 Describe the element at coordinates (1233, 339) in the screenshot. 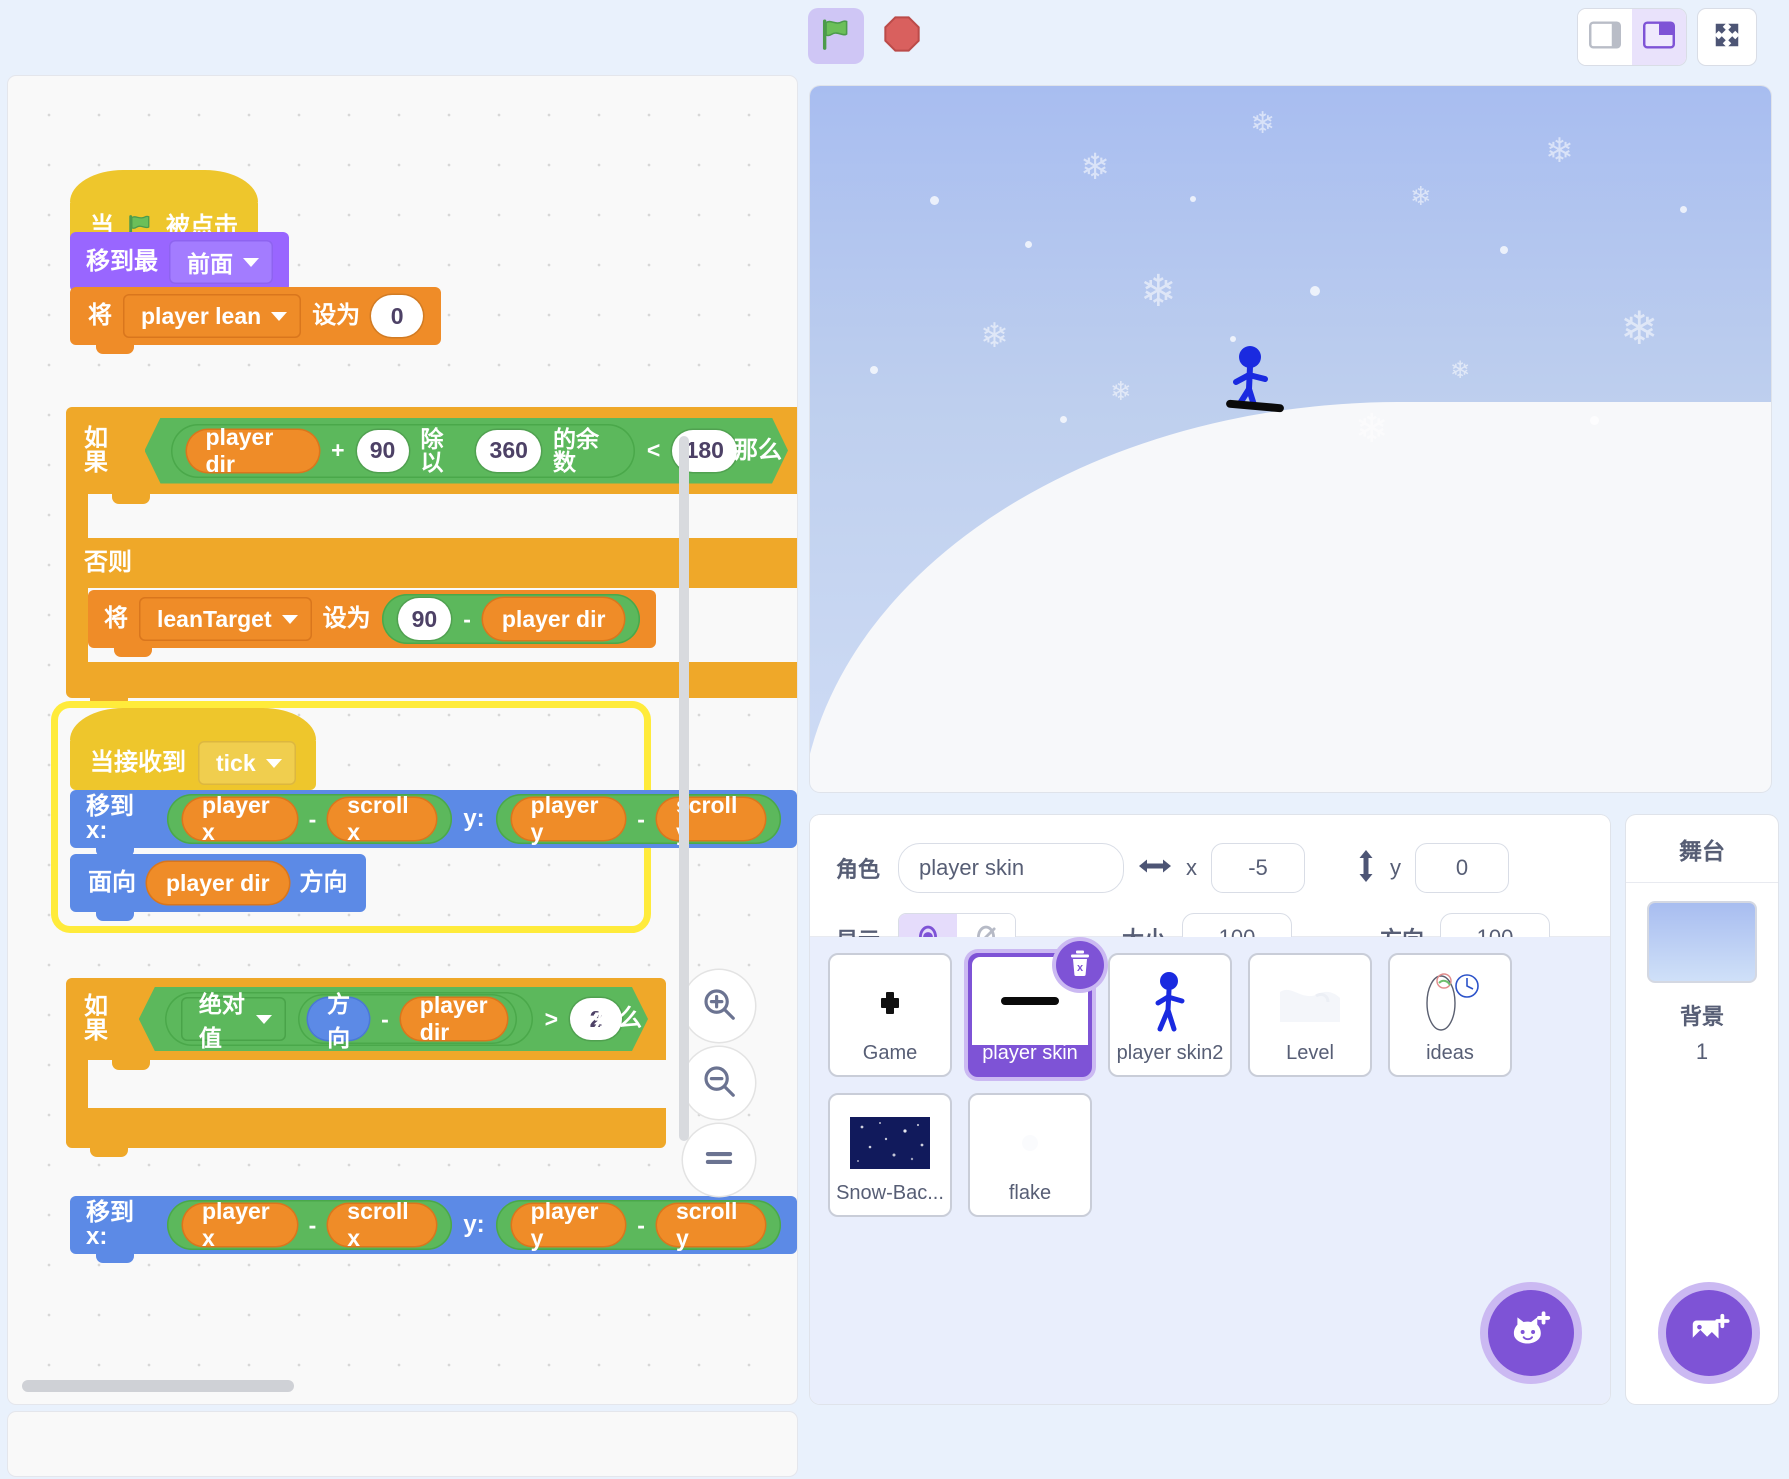

I see `snow-dot` at that location.